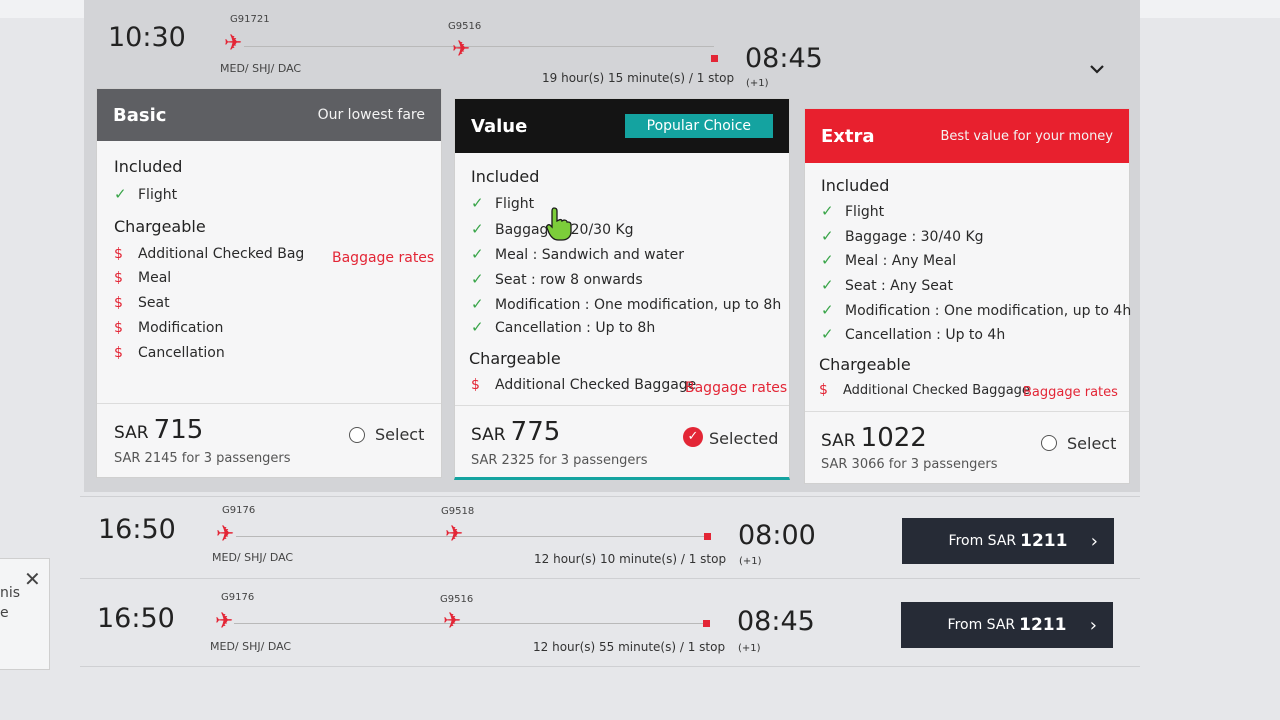 The height and width of the screenshot is (720, 1280). What do you see at coordinates (169, 328) in the screenshot?
I see `chargeable-item: $ Modification` at bounding box center [169, 328].